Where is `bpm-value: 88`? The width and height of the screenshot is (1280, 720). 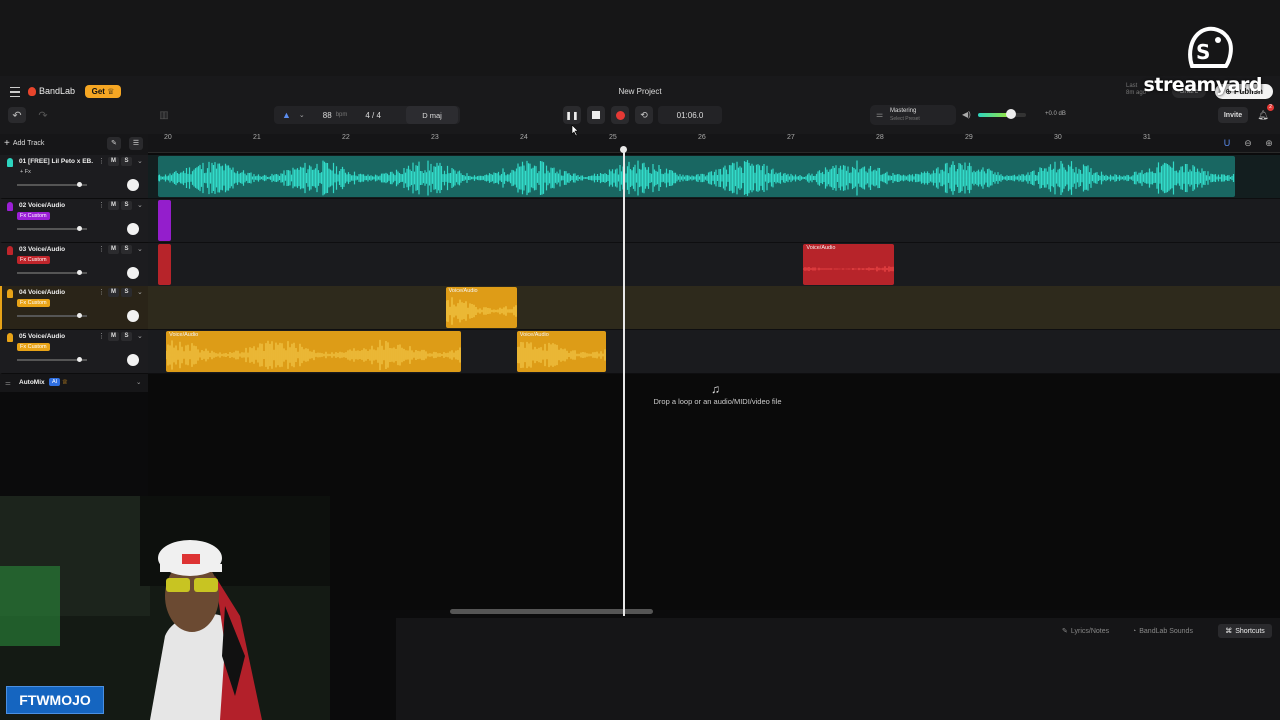
bpm-value: 88 is located at coordinates (327, 115).